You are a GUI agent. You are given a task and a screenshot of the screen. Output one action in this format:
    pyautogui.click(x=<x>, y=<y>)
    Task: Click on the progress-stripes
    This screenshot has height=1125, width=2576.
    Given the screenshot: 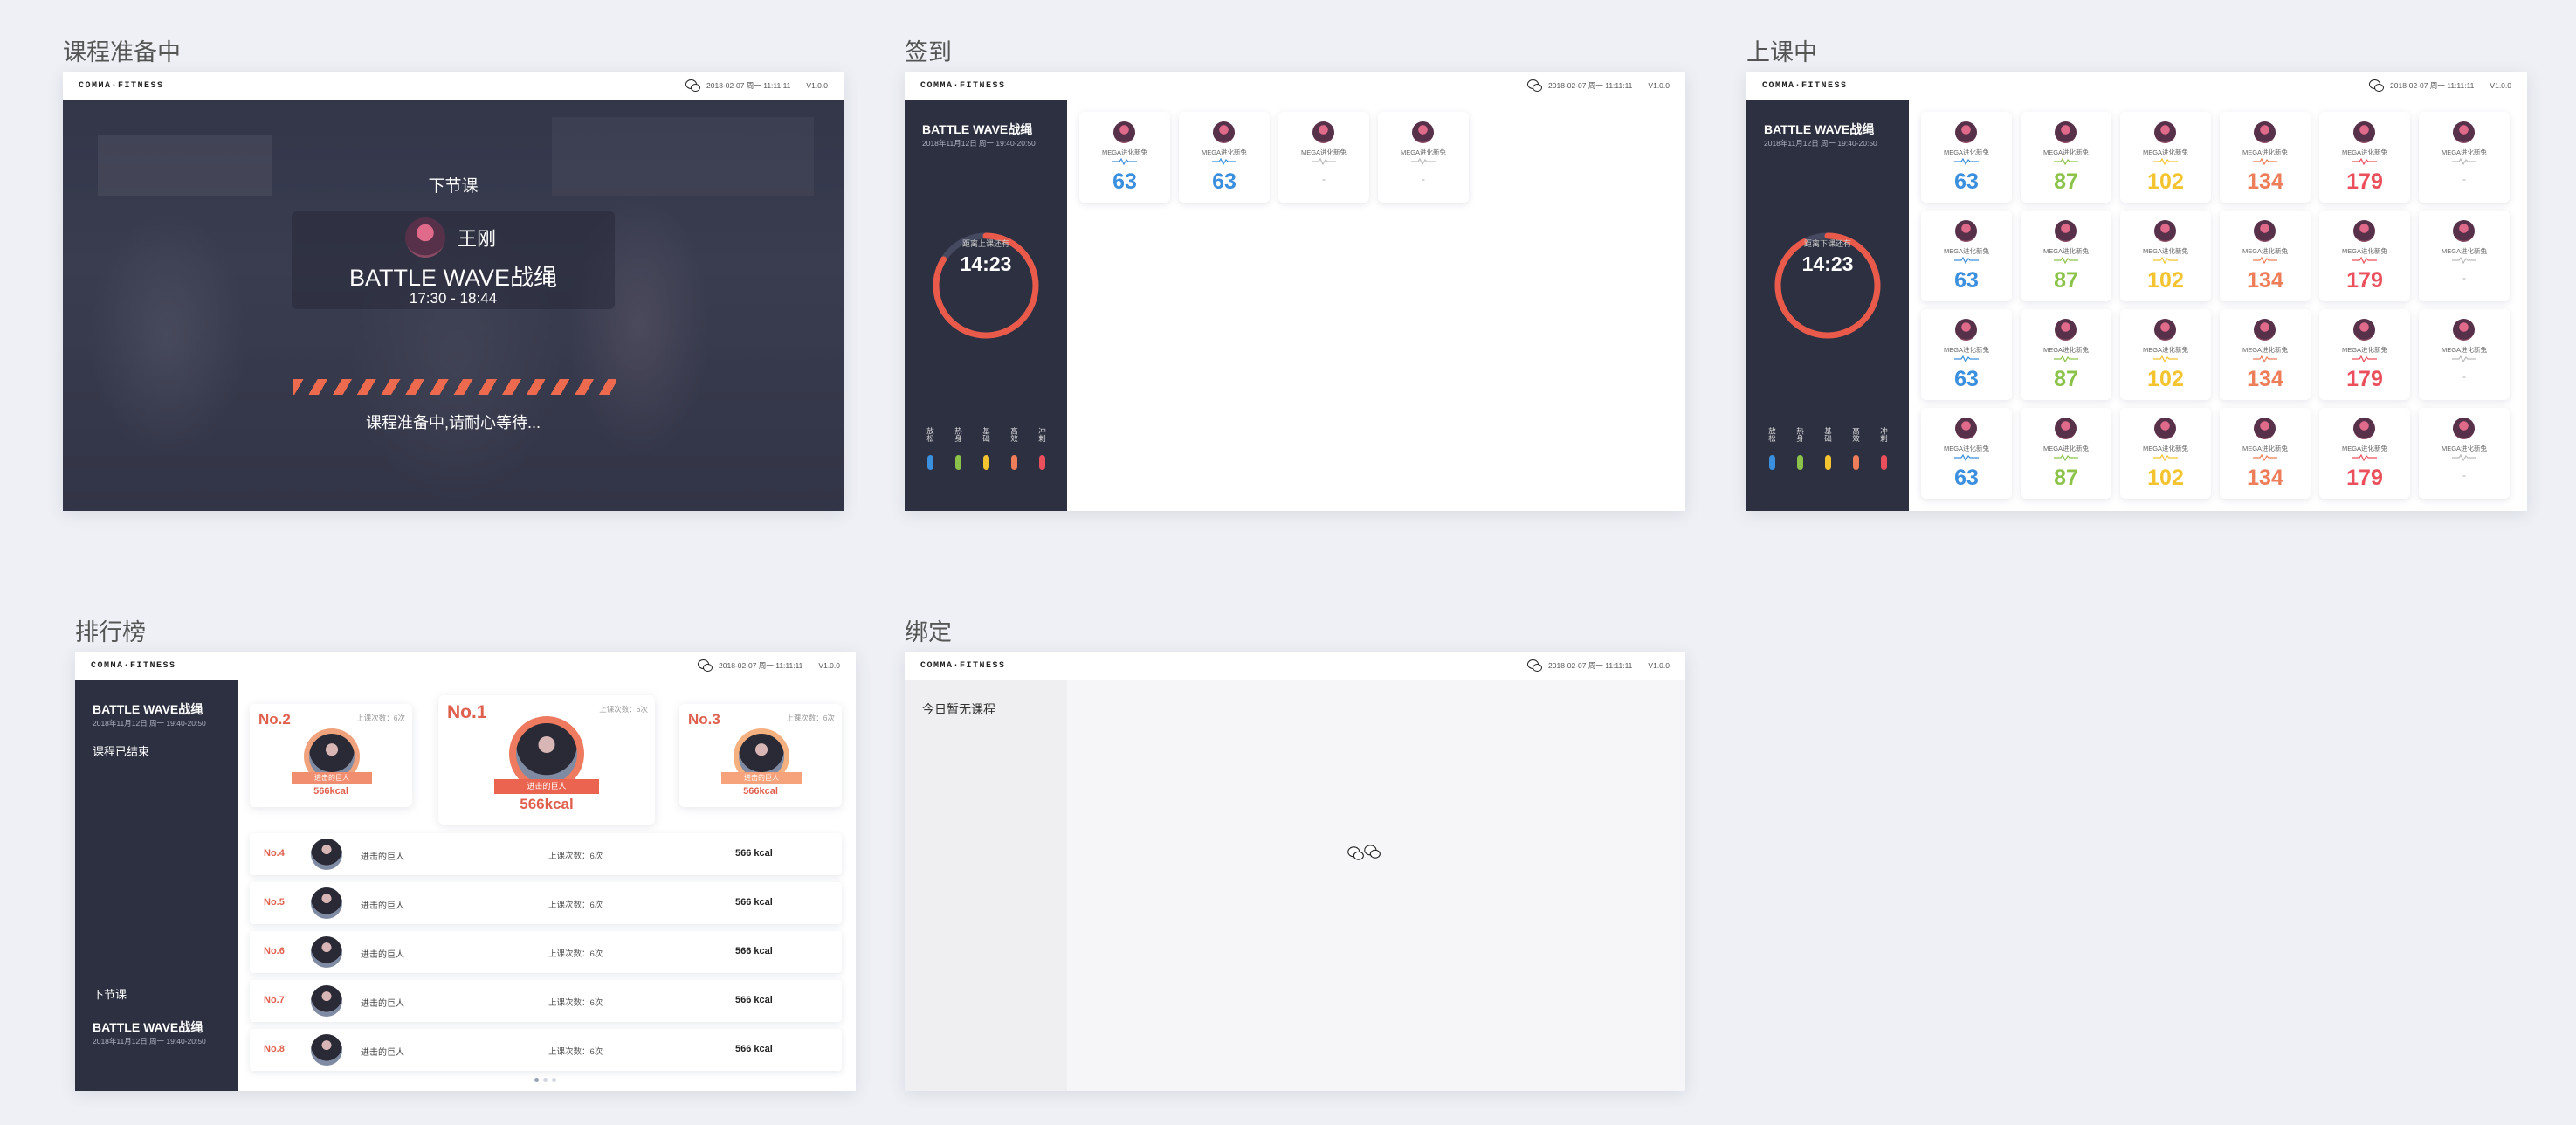 What is the action you would take?
    pyautogui.click(x=454, y=387)
    